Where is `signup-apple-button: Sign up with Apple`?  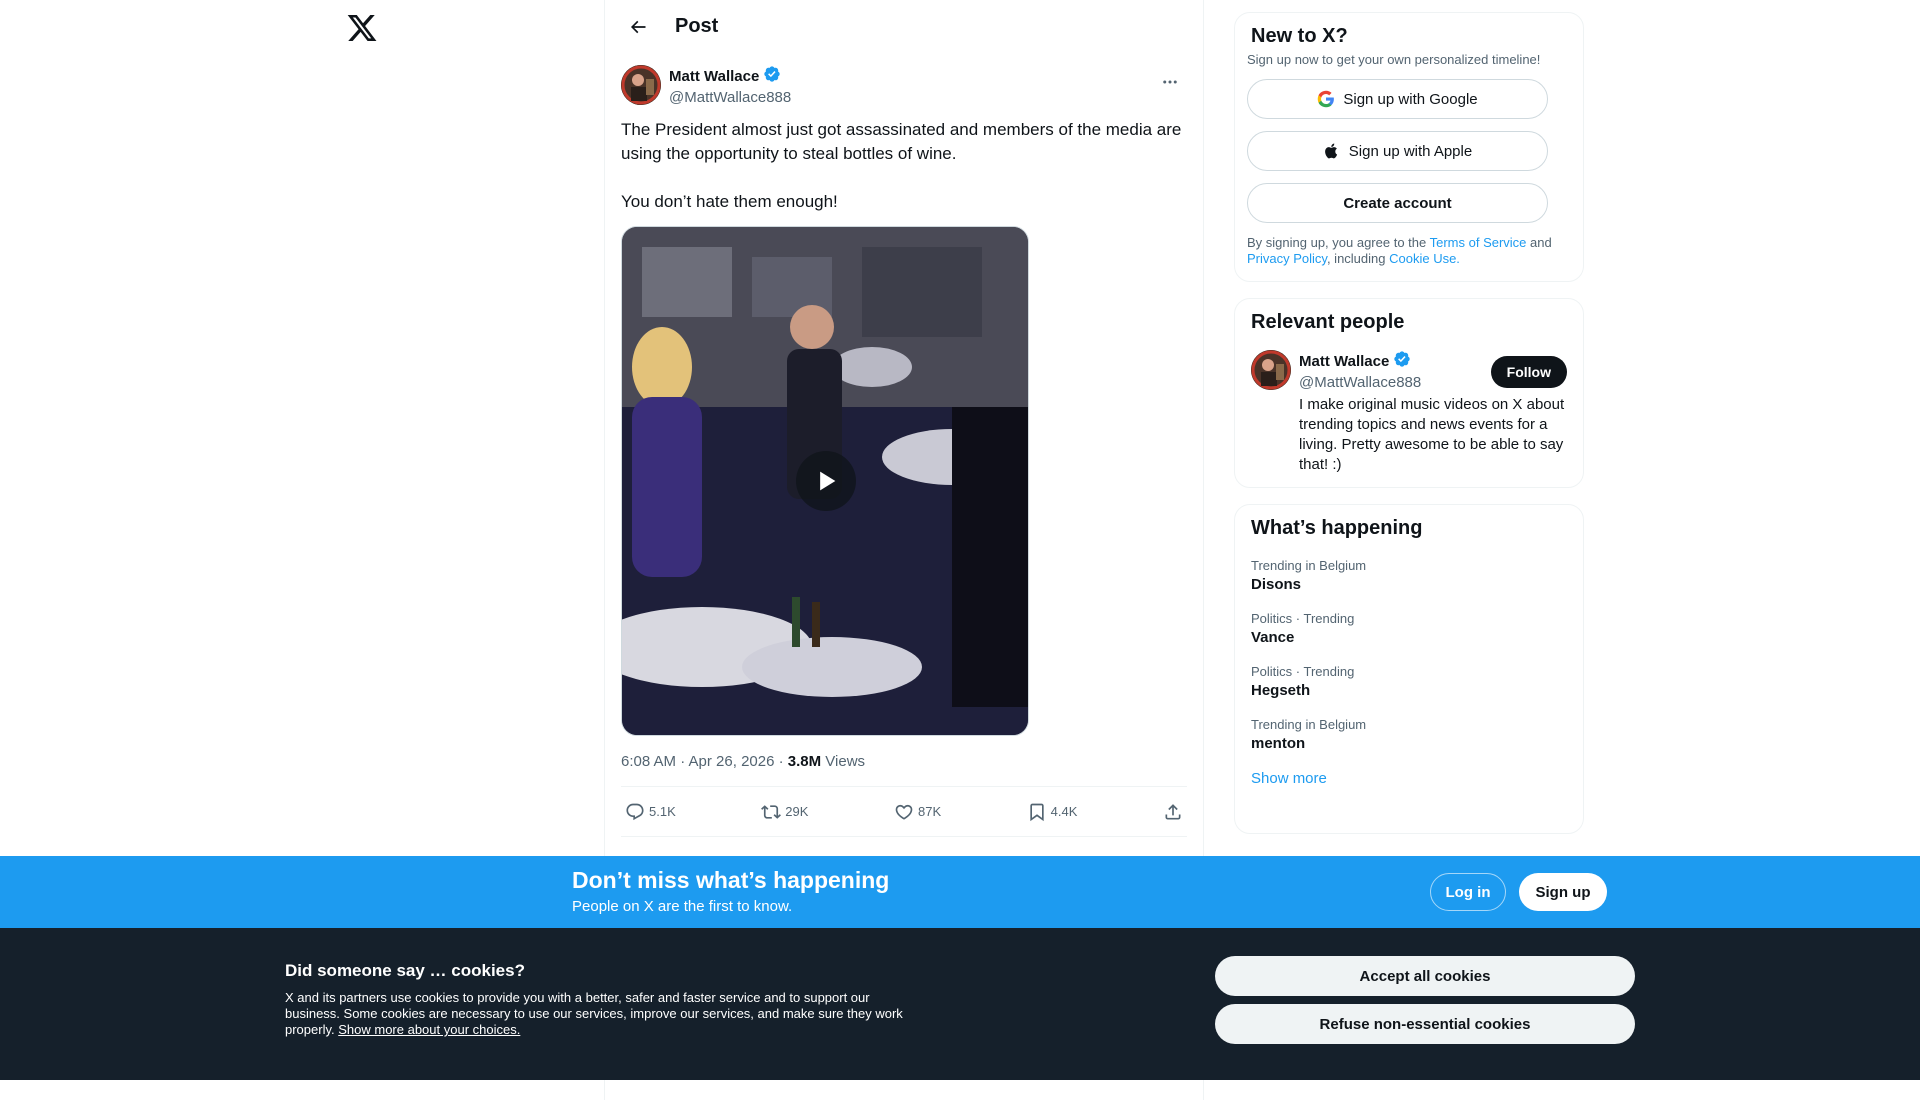 signup-apple-button: Sign up with Apple is located at coordinates (1397, 151).